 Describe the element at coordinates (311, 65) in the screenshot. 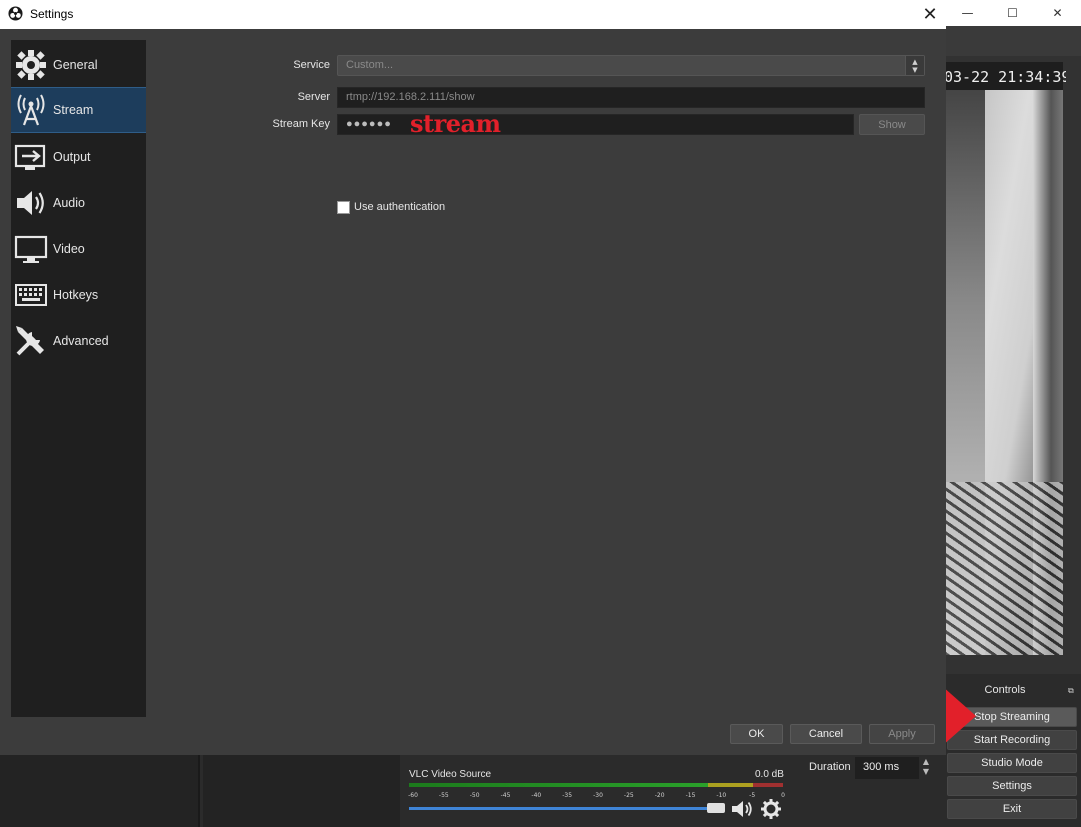

I see `service-label: Service` at that location.